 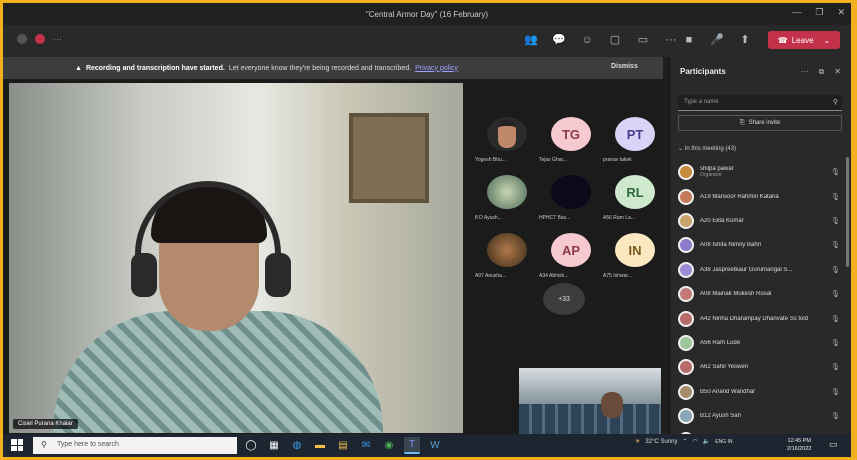 I want to click on share-icon: ⬆, so click(x=745, y=40).